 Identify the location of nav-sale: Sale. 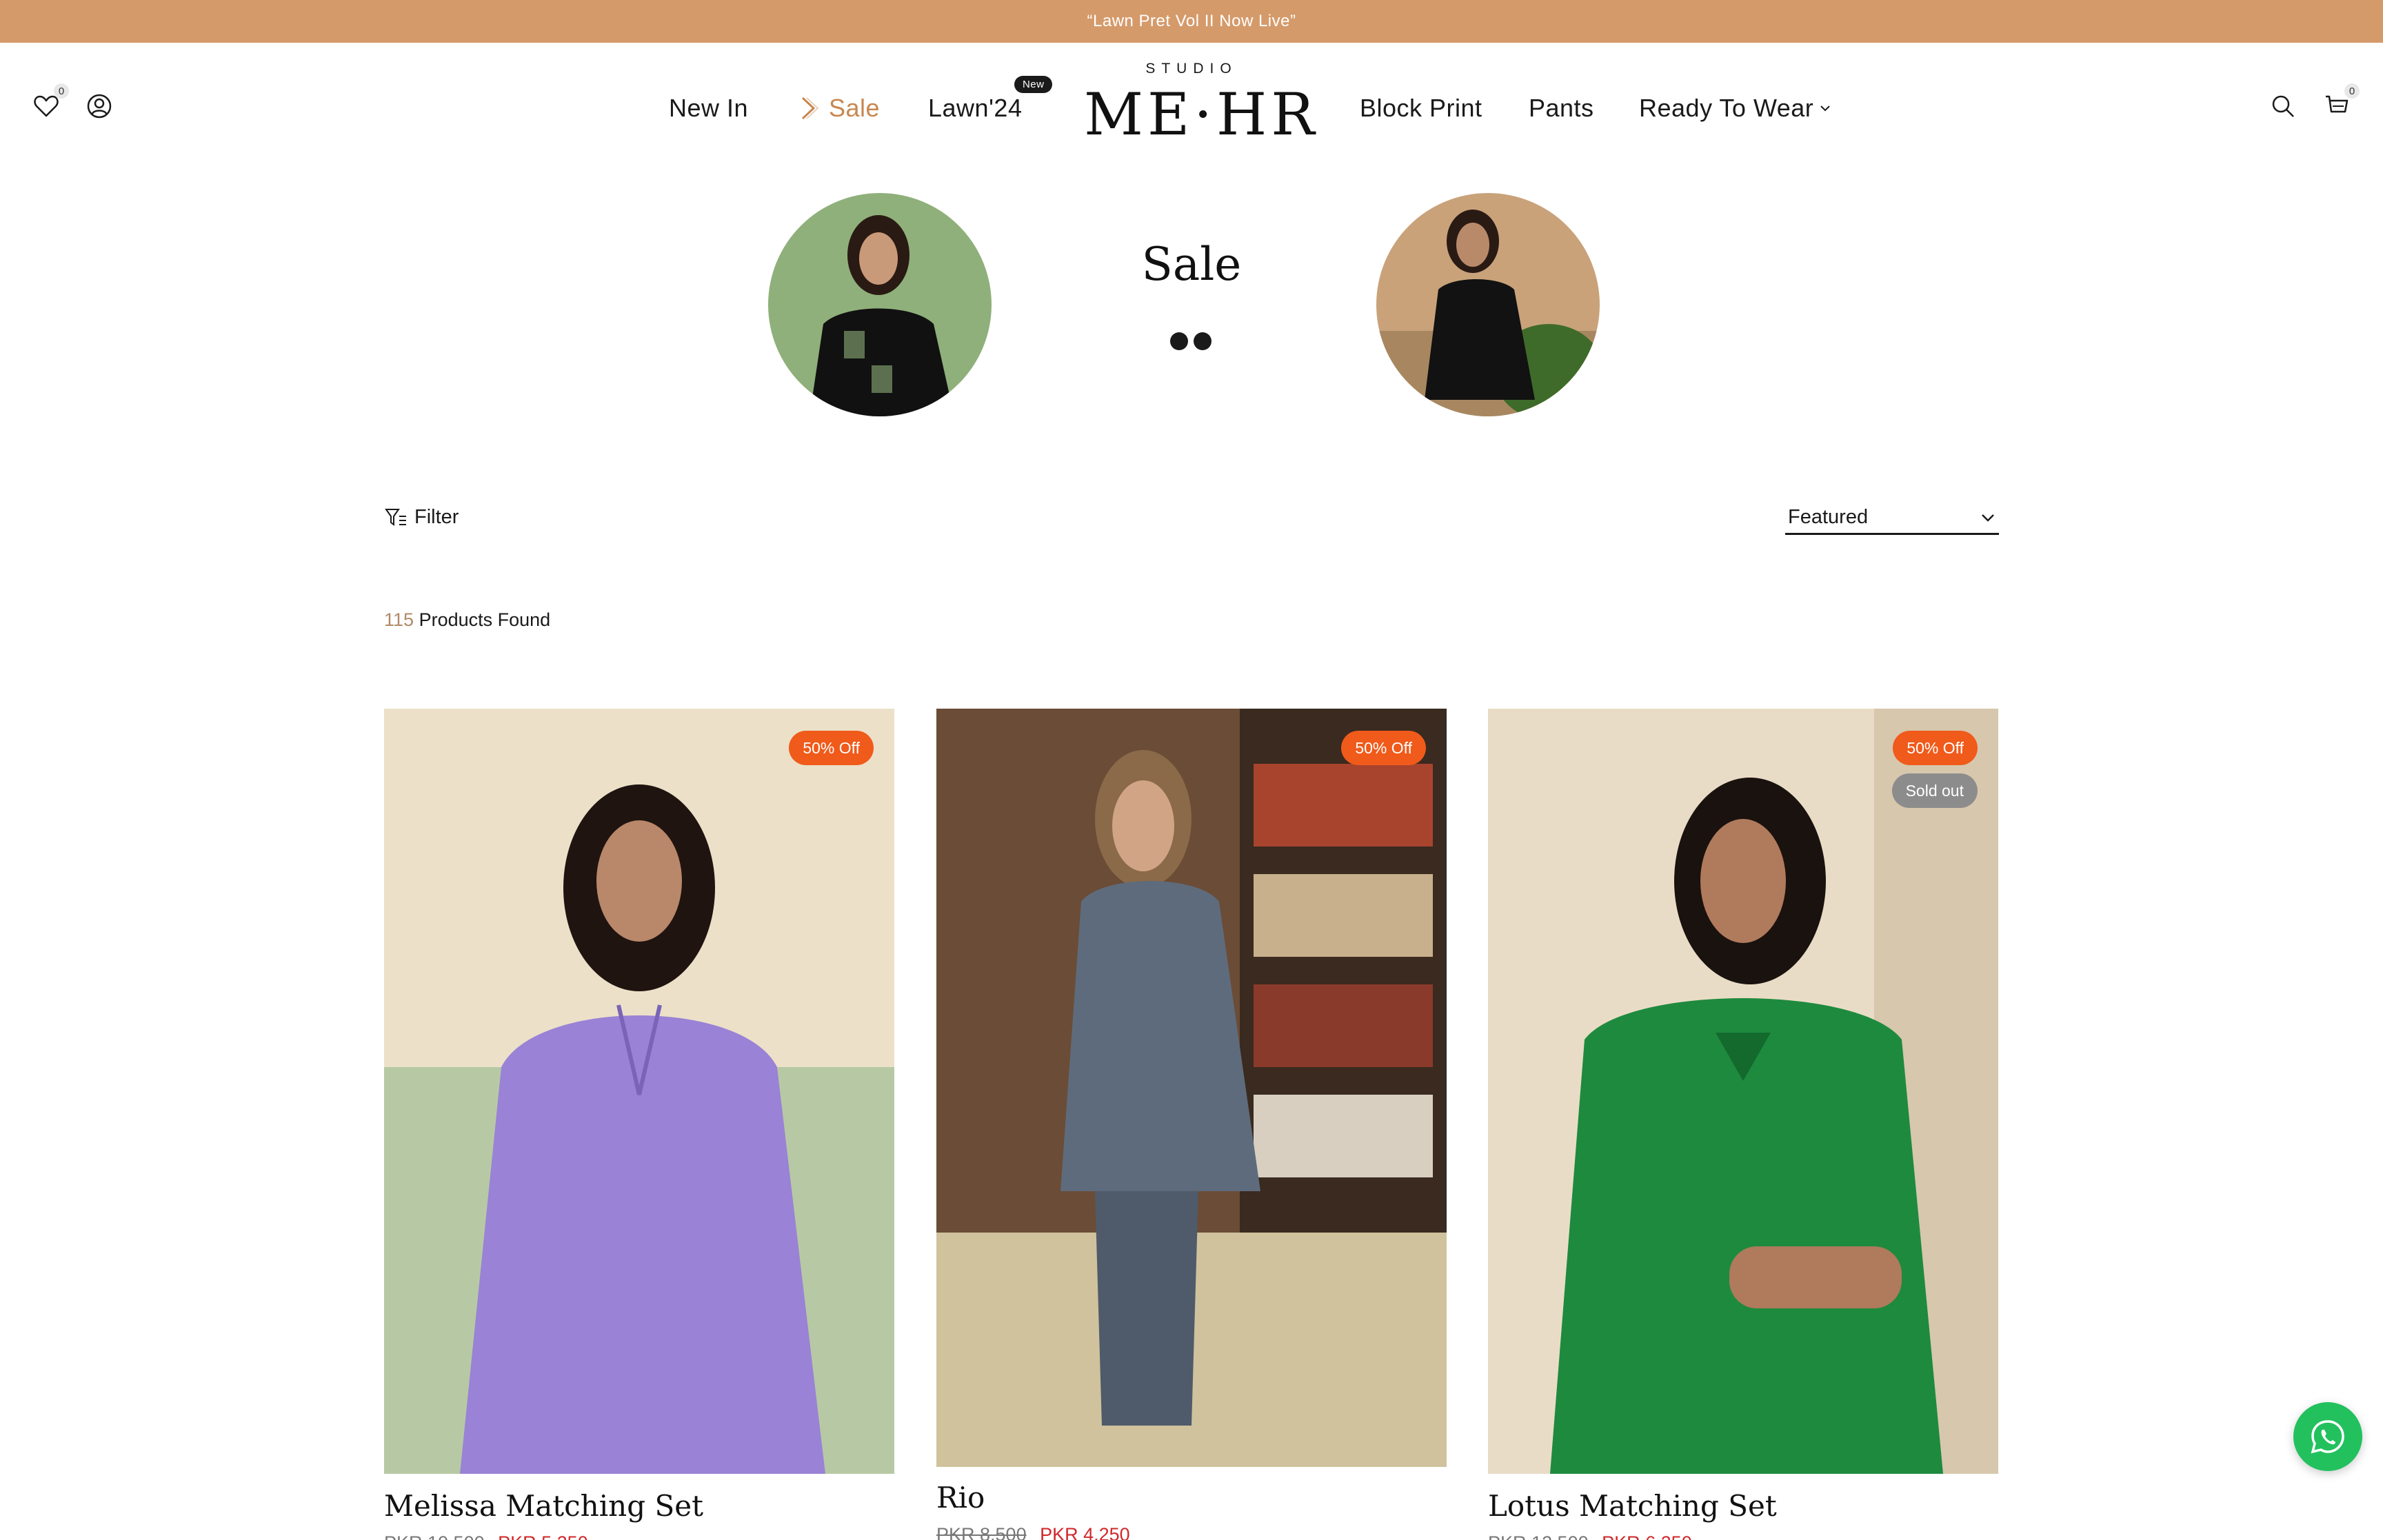
(839, 108).